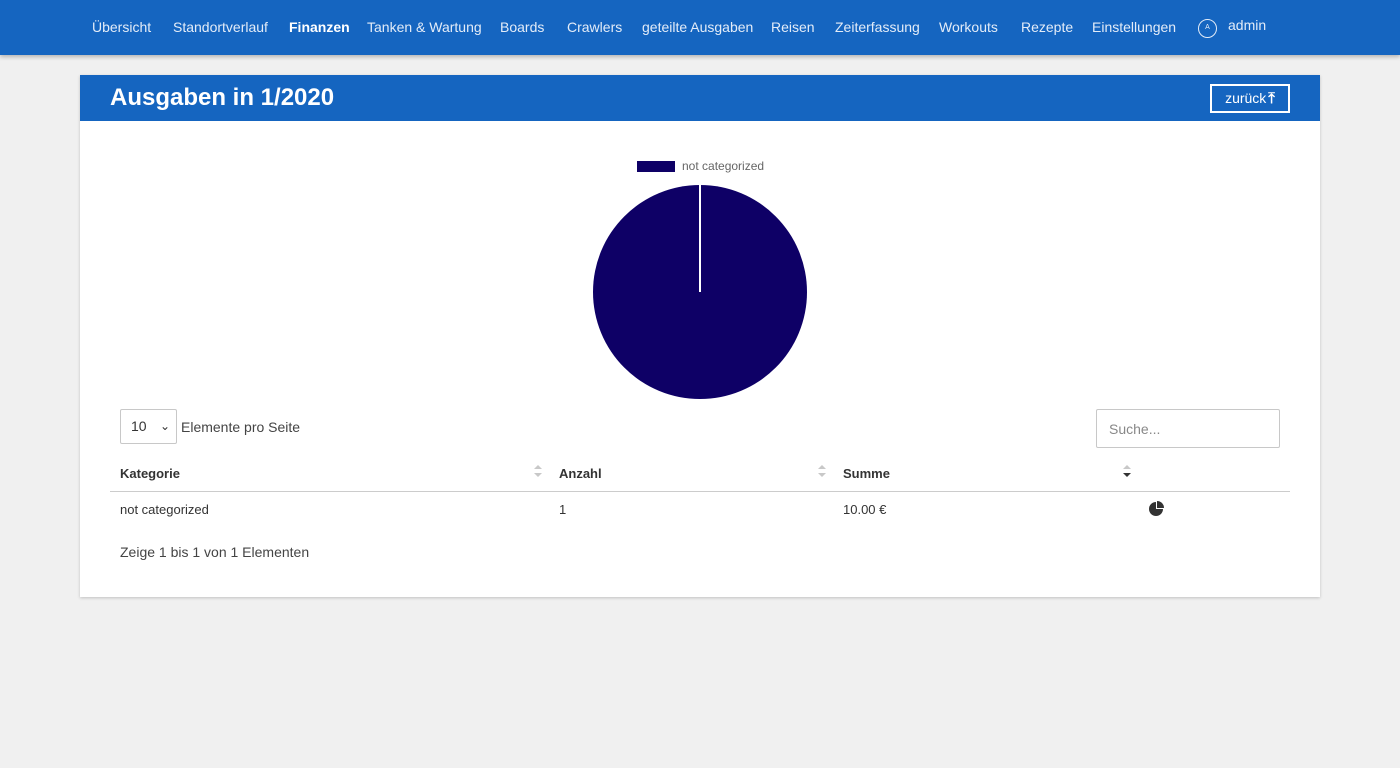 The image size is (1400, 768). I want to click on legend-swatch, so click(656, 166).